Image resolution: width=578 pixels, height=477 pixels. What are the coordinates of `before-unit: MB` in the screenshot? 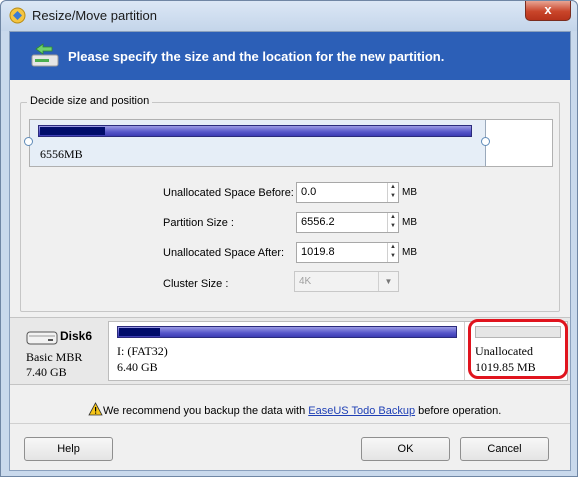 It's located at (409, 192).